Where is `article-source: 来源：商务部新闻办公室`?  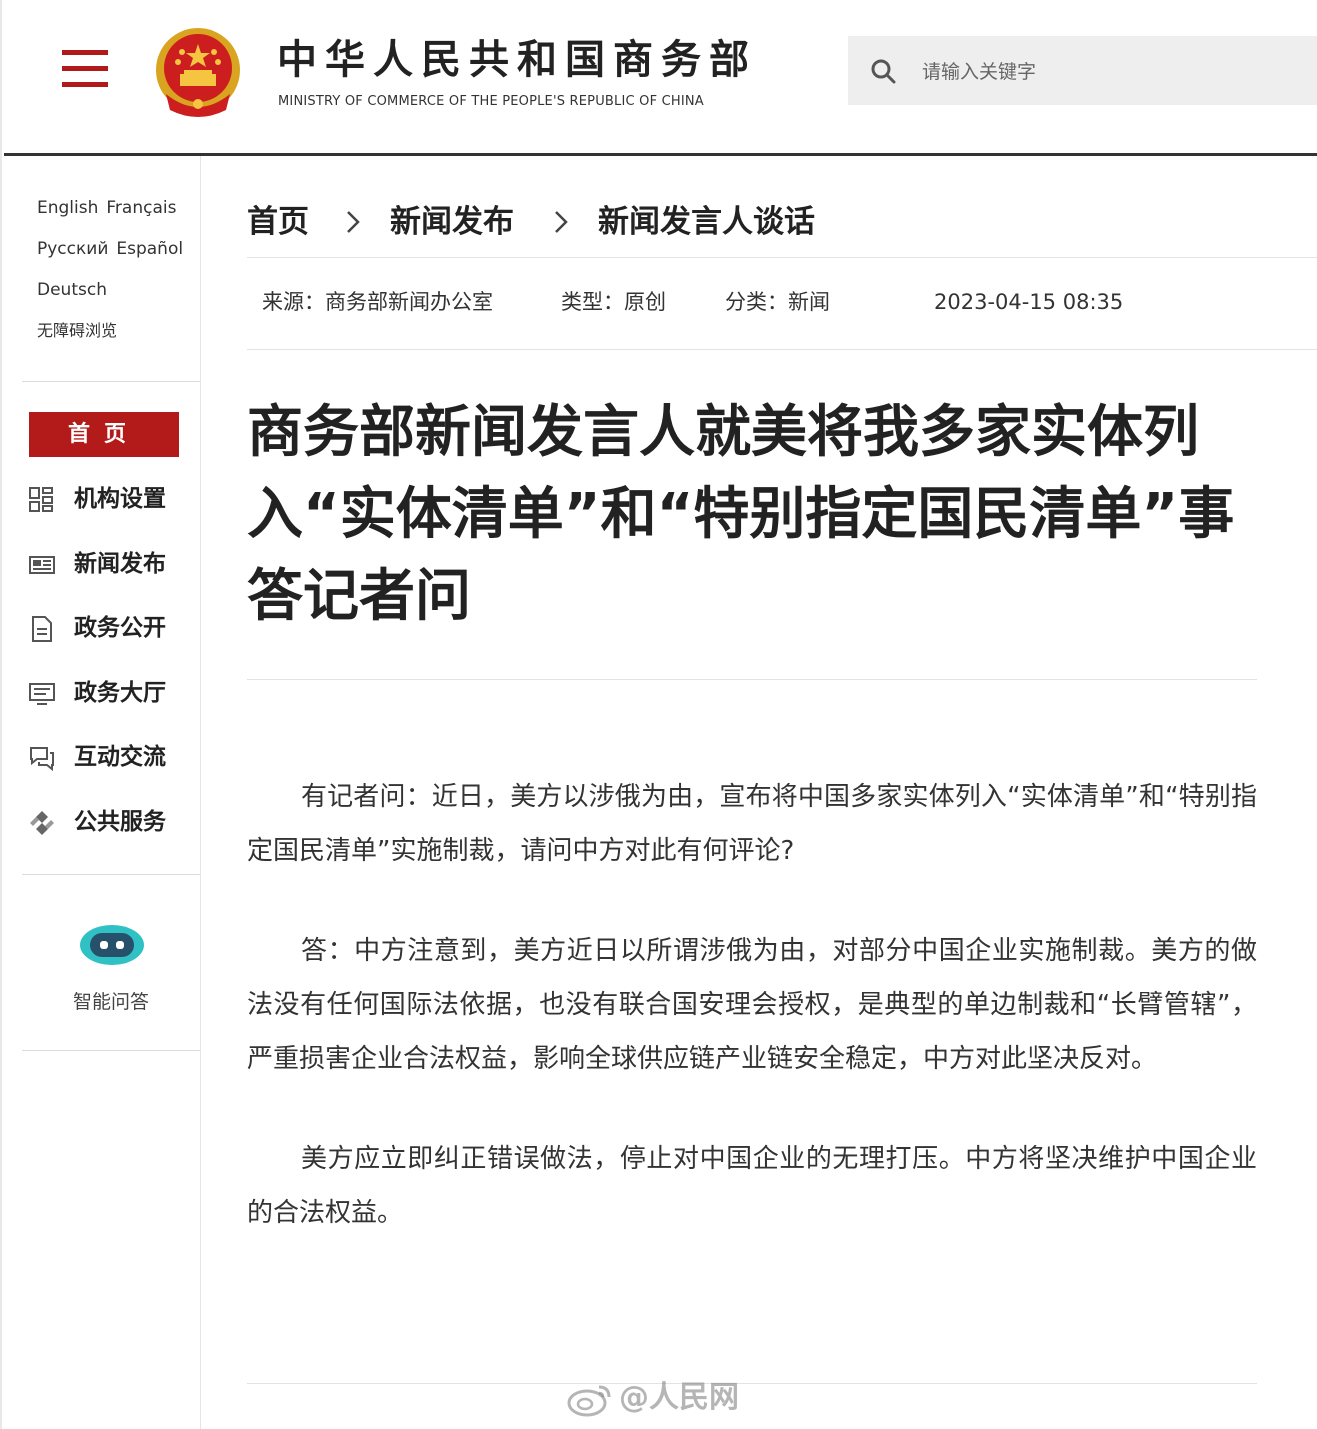
article-source: 来源：商务部新闻办公室 is located at coordinates (377, 302).